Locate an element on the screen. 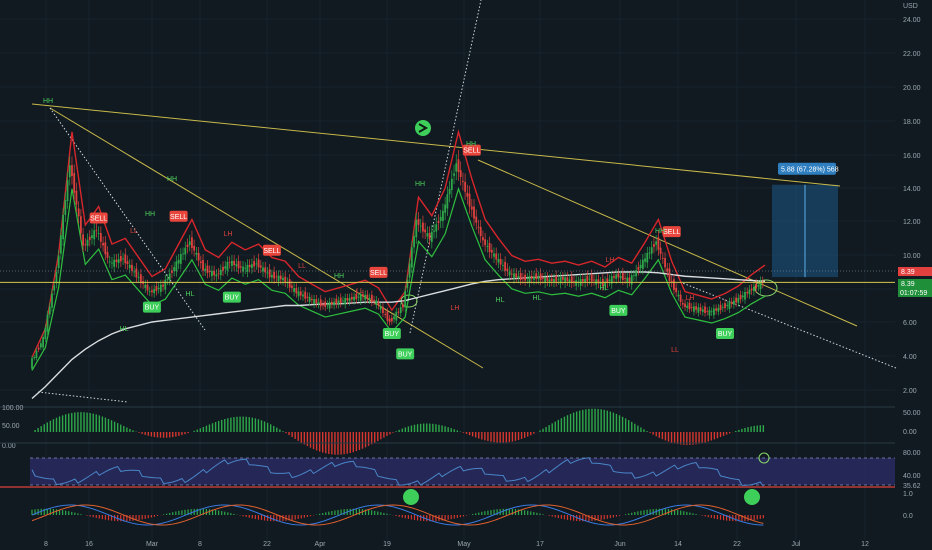 The width and height of the screenshot is (932, 550). osc2-right-tick: 80.00 is located at coordinates (912, 453).